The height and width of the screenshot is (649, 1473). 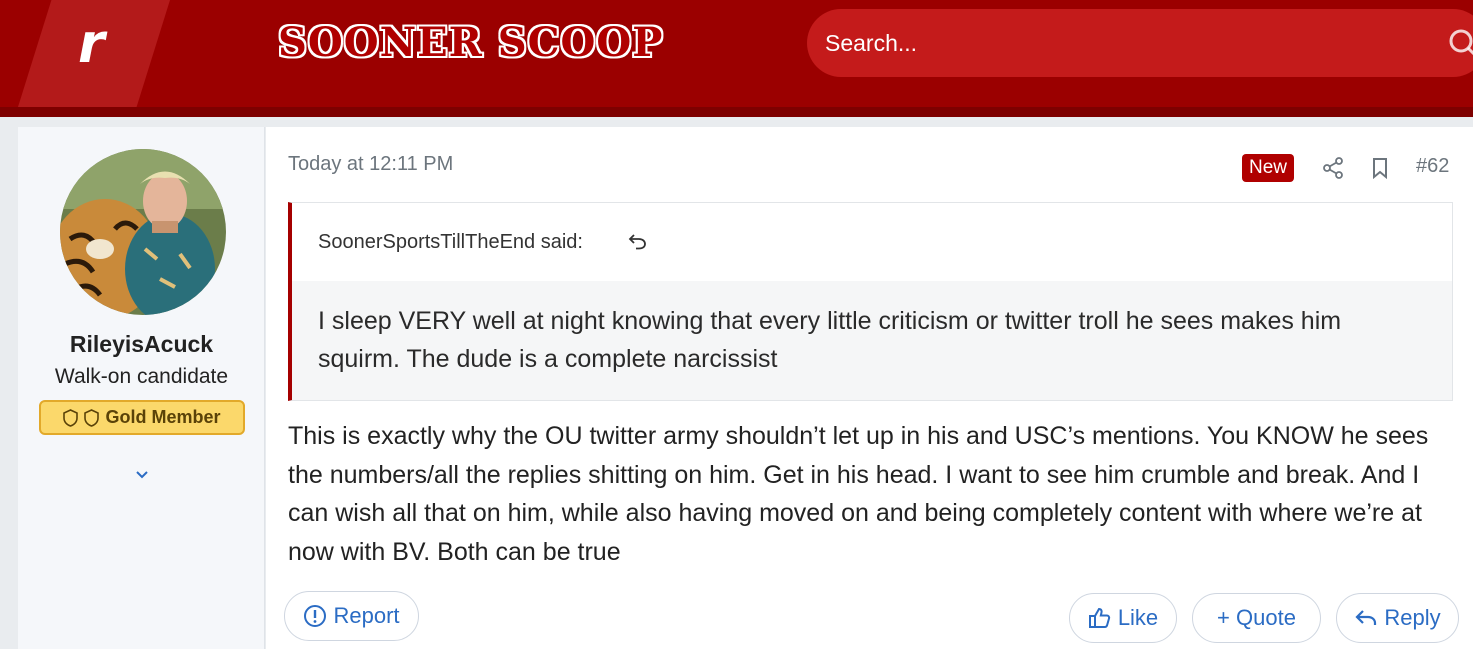 I want to click on post-number: #62, so click(x=1432, y=166).